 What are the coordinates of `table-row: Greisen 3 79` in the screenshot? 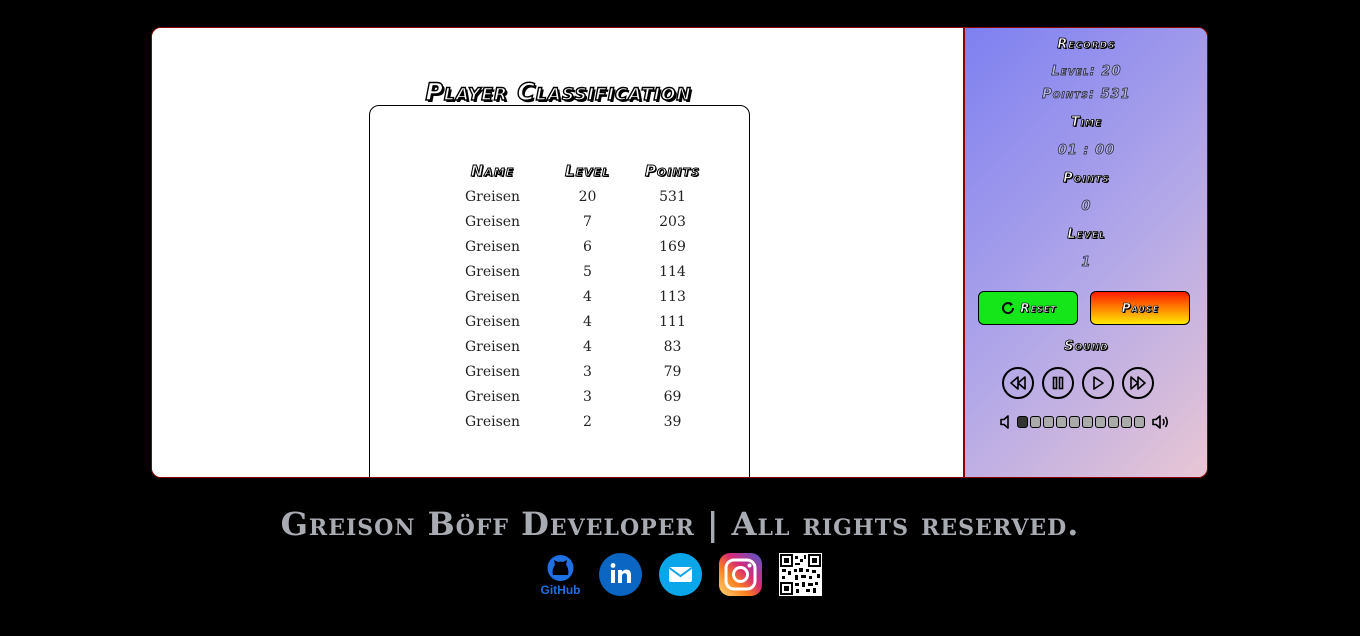 It's located at (577, 371).